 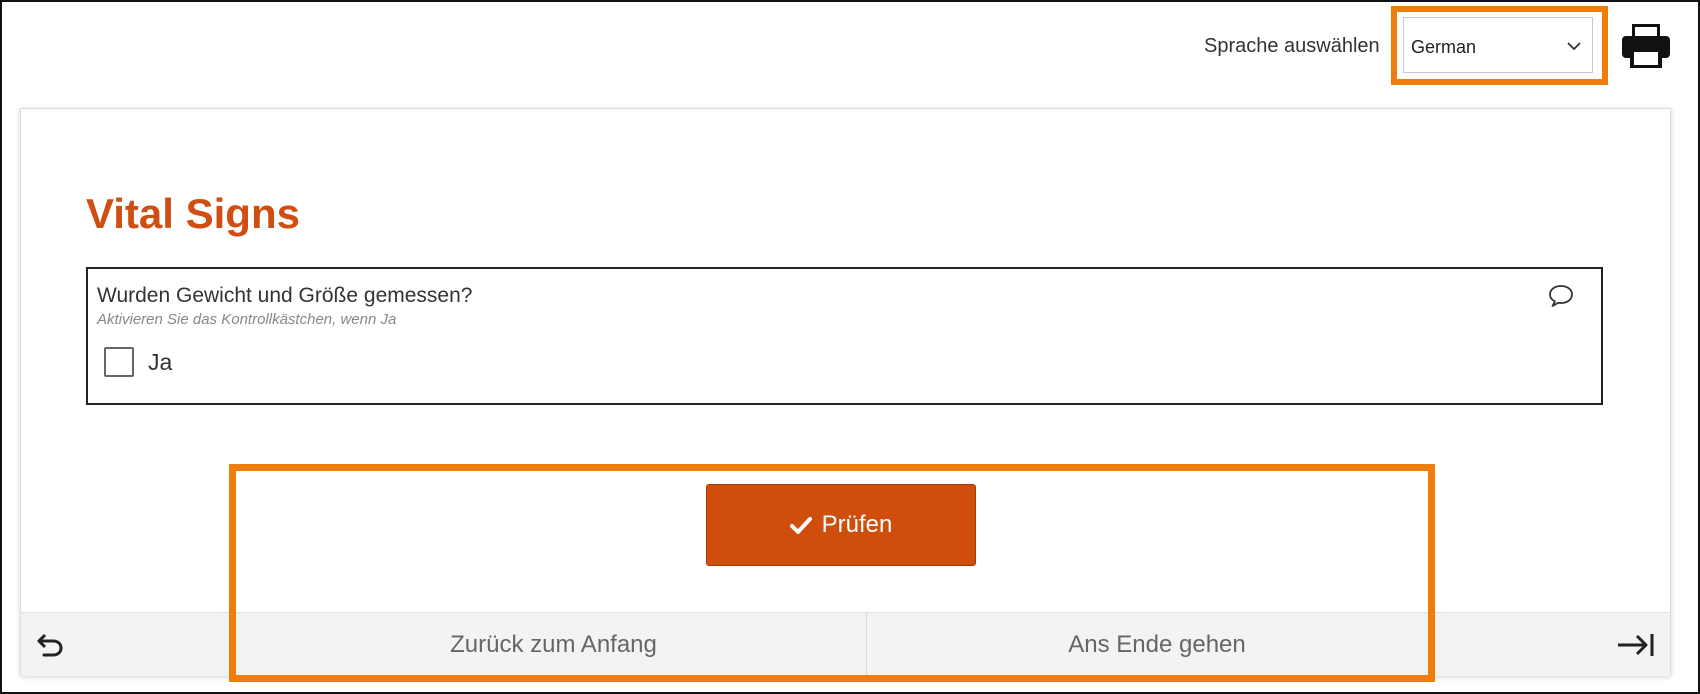 I want to click on check-button: Prüfen, so click(x=841, y=525).